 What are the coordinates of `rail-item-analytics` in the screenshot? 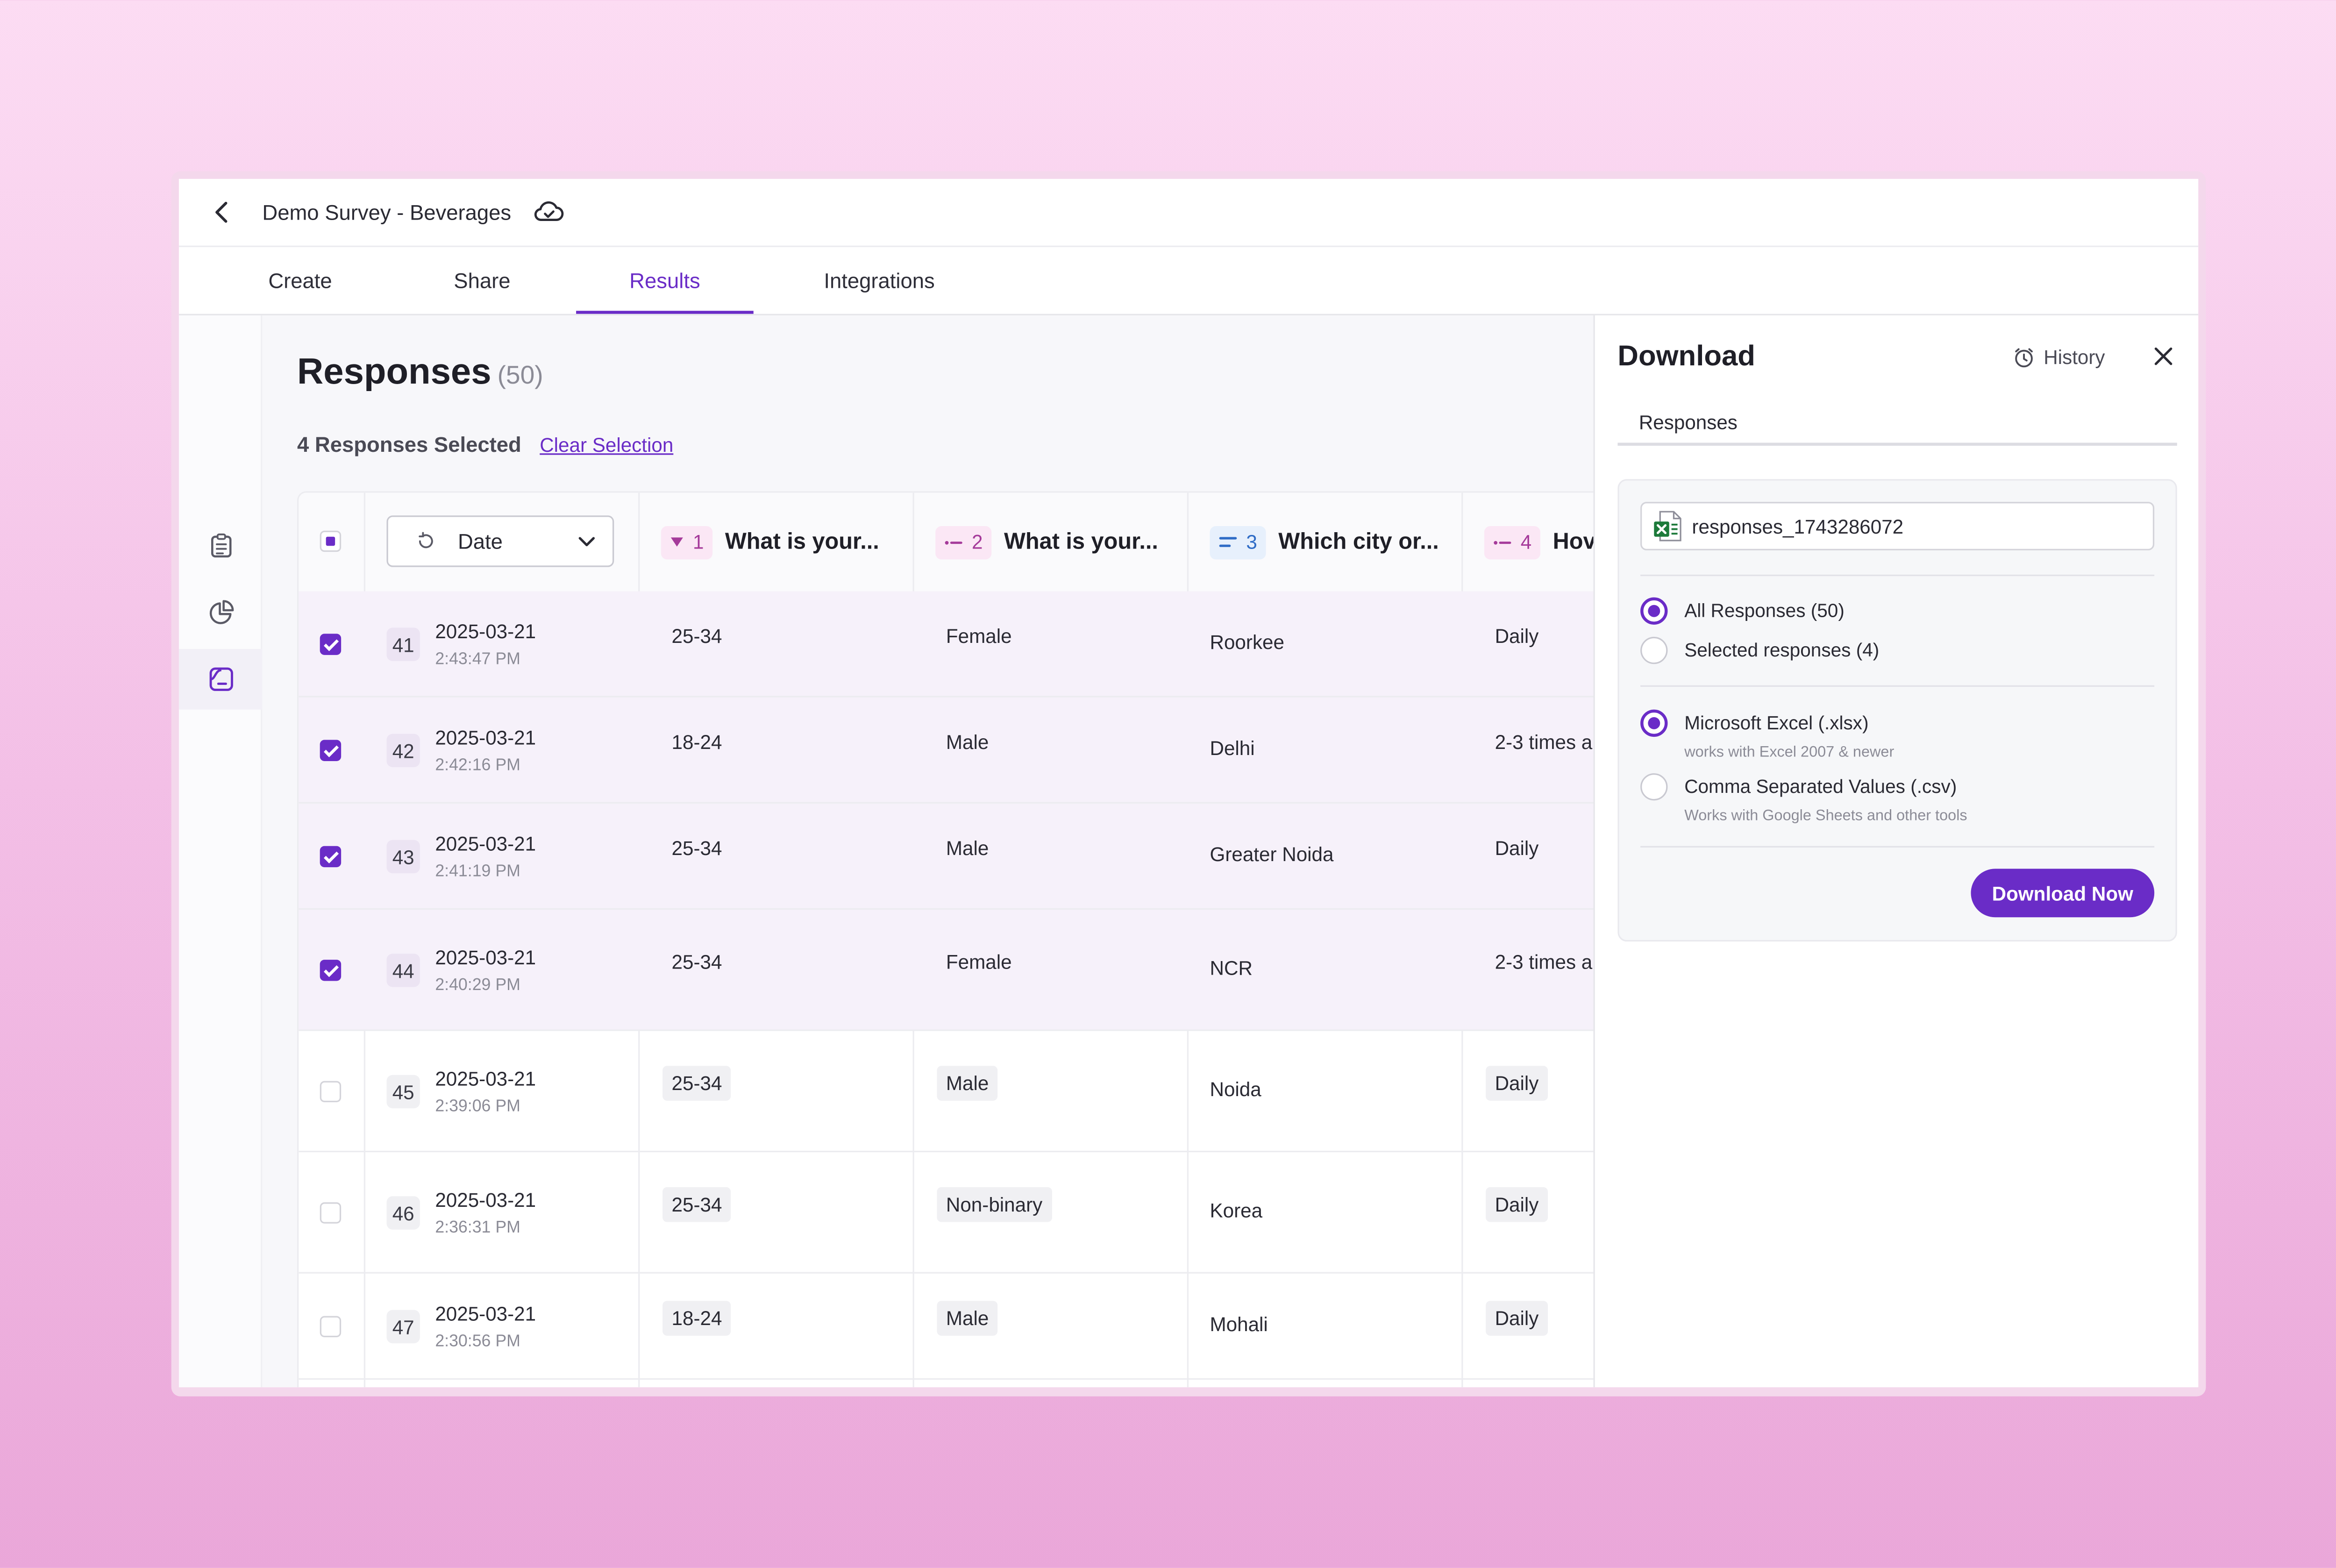 It's located at (220, 612).